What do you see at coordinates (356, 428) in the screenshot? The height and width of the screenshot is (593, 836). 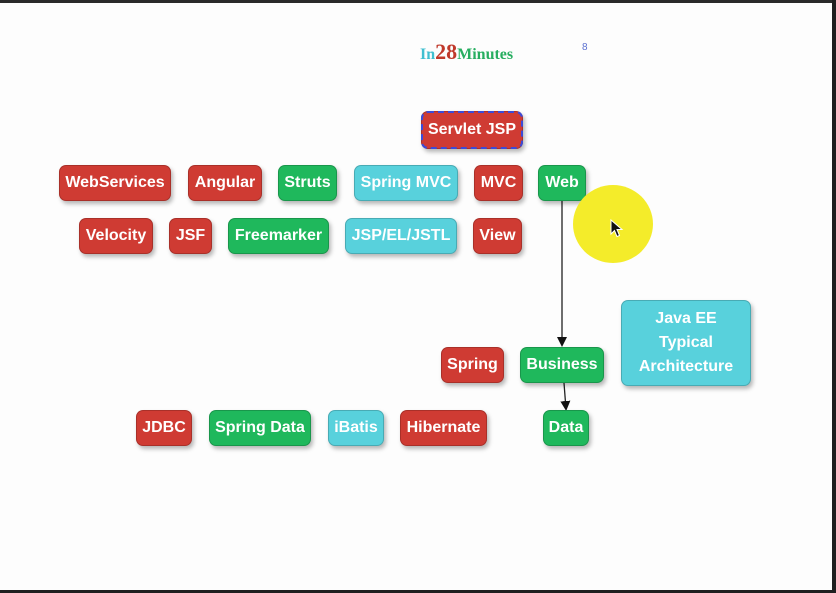 I see `node-ibatis: iBatis` at bounding box center [356, 428].